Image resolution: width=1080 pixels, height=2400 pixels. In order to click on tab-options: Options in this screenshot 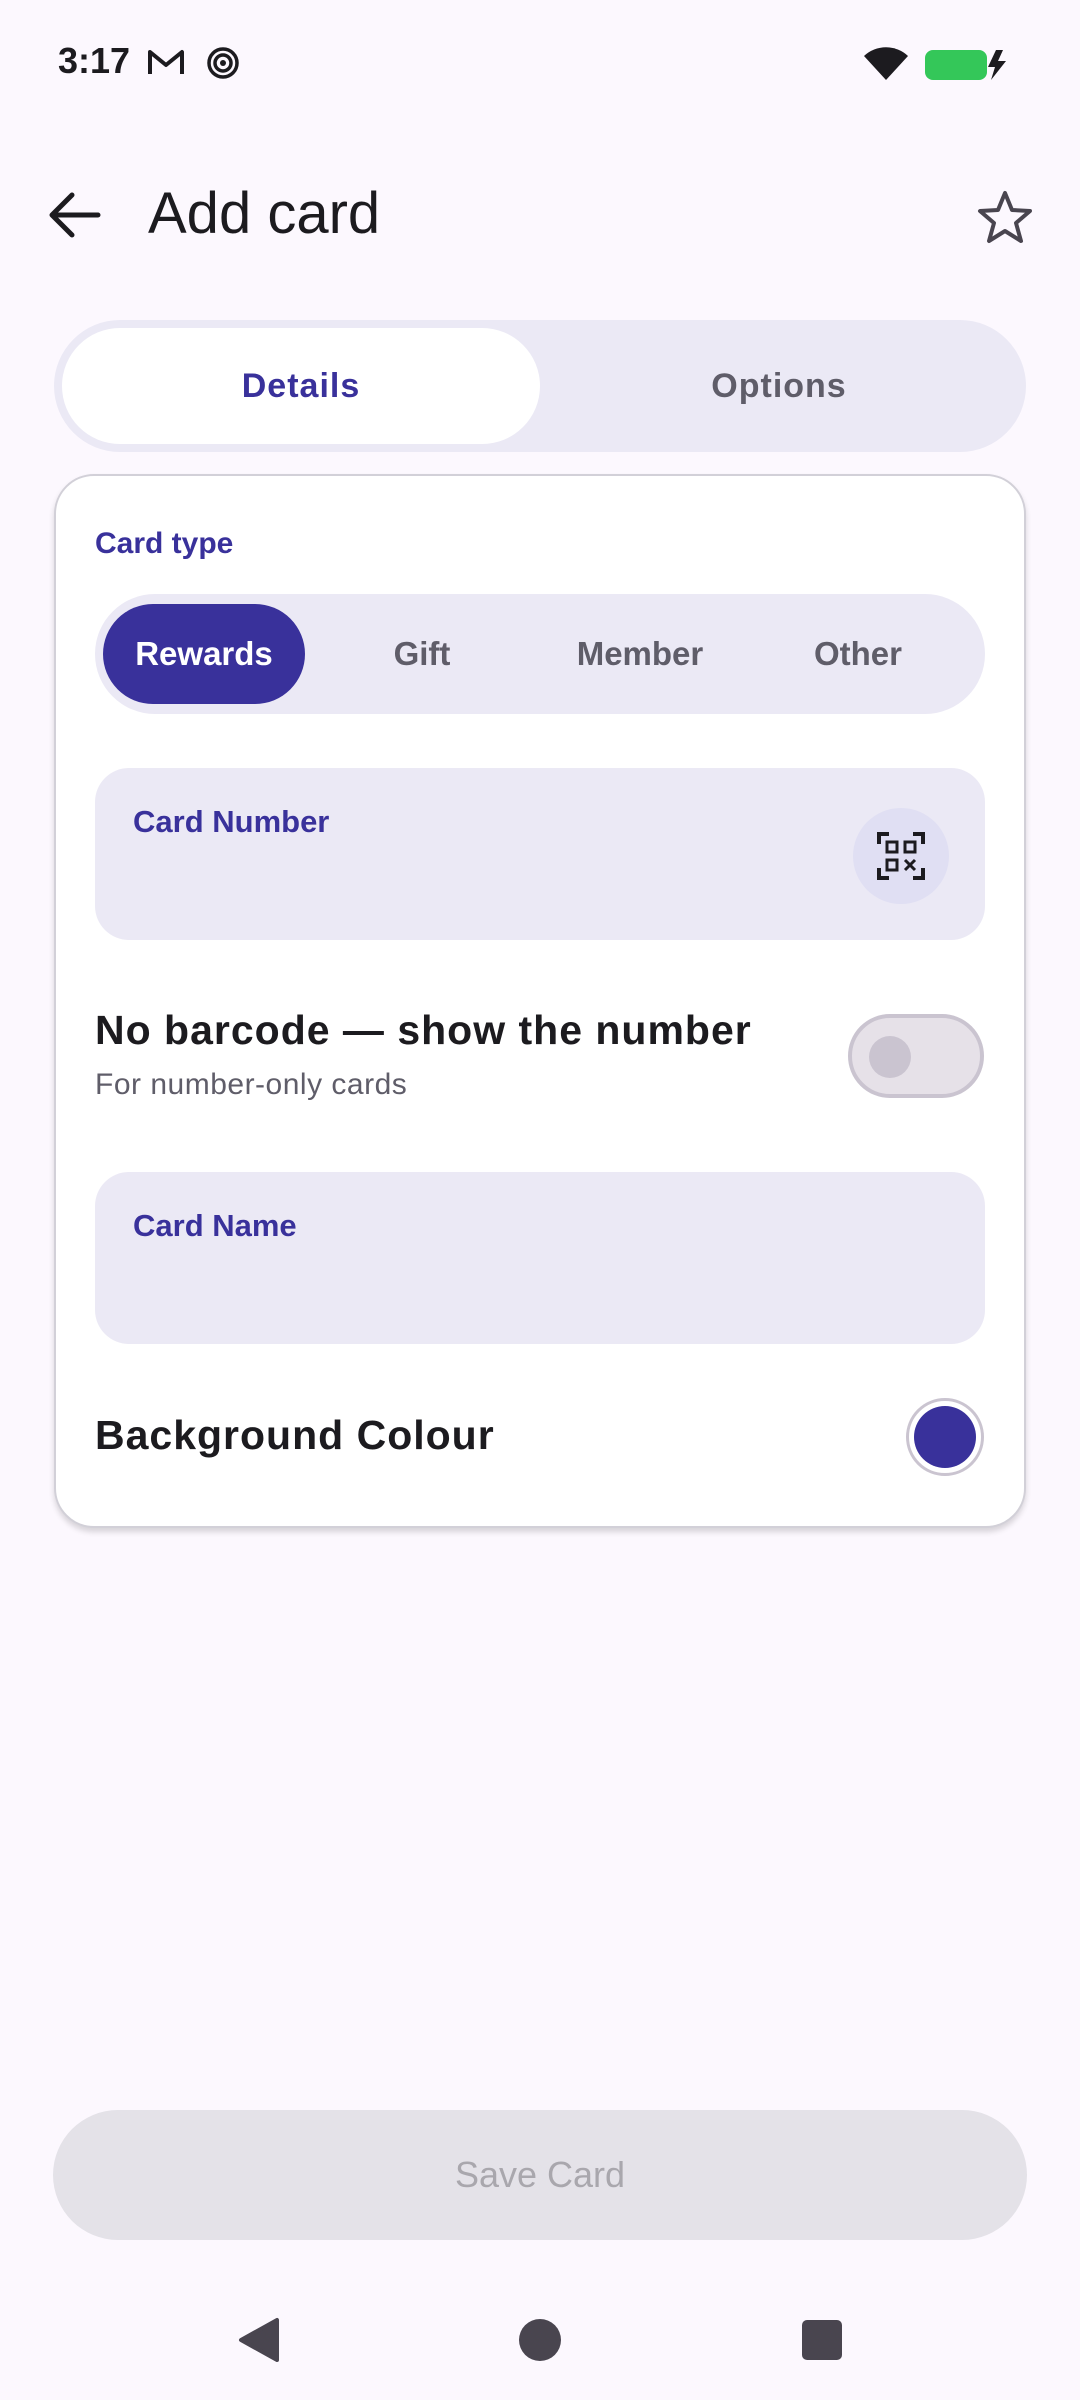, I will do `click(779, 386)`.